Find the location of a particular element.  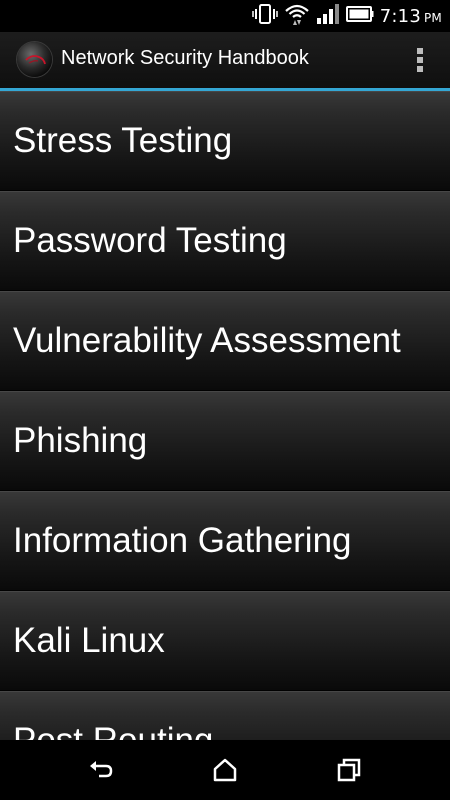

wifi-icon is located at coordinates (297, 16).